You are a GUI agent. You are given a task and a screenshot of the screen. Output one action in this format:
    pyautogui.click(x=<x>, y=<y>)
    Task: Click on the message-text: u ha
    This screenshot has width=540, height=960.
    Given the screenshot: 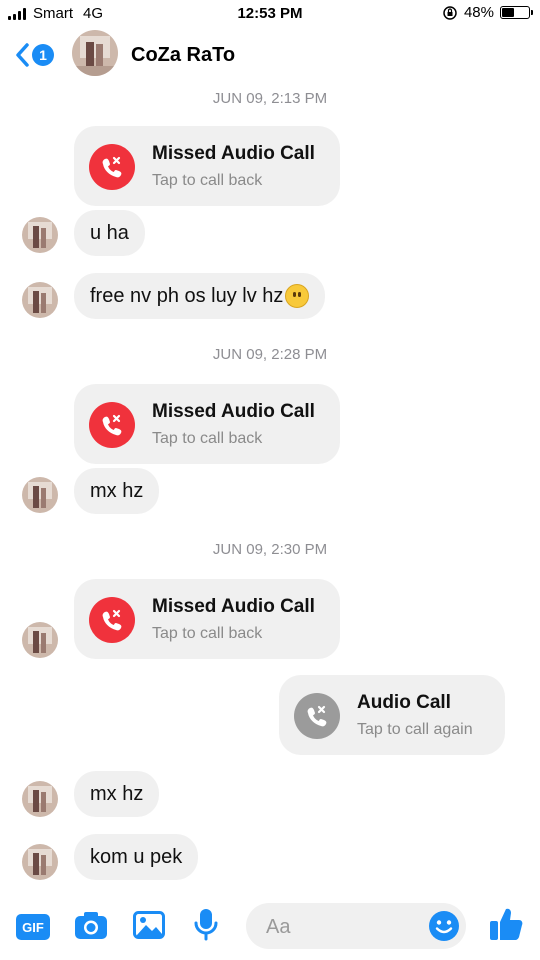 What is the action you would take?
    pyautogui.click(x=109, y=232)
    